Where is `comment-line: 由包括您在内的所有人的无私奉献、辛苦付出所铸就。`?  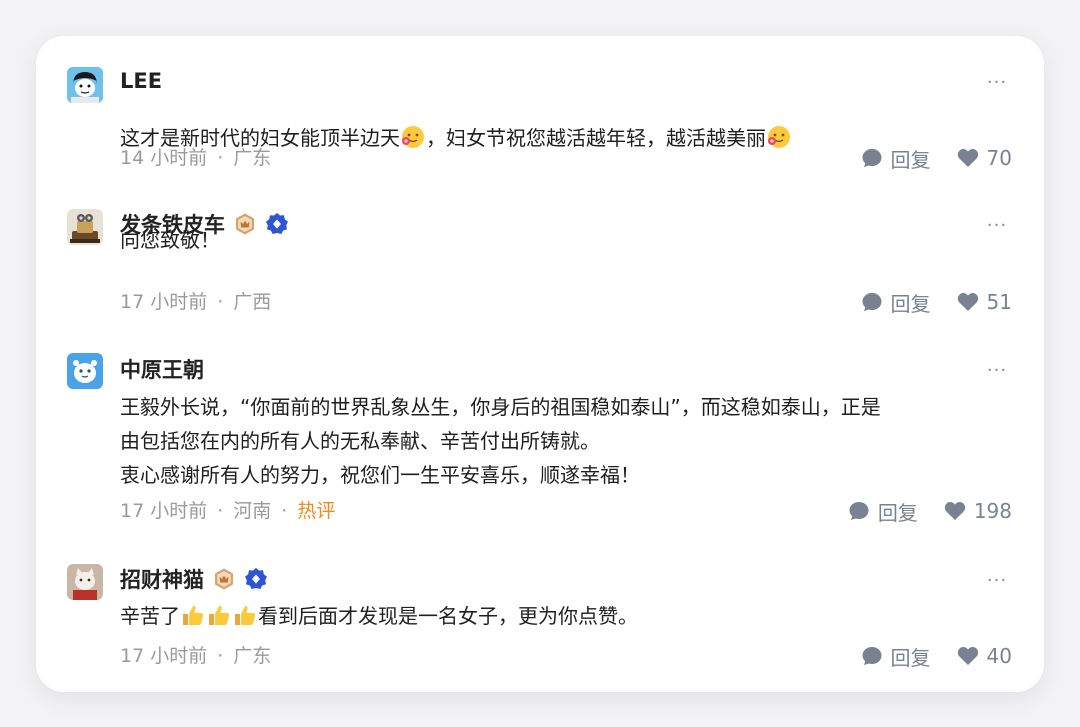
comment-line: 由包括您在内的所有人的无私奉献、辛苦付出所铸就。 is located at coordinates (360, 441).